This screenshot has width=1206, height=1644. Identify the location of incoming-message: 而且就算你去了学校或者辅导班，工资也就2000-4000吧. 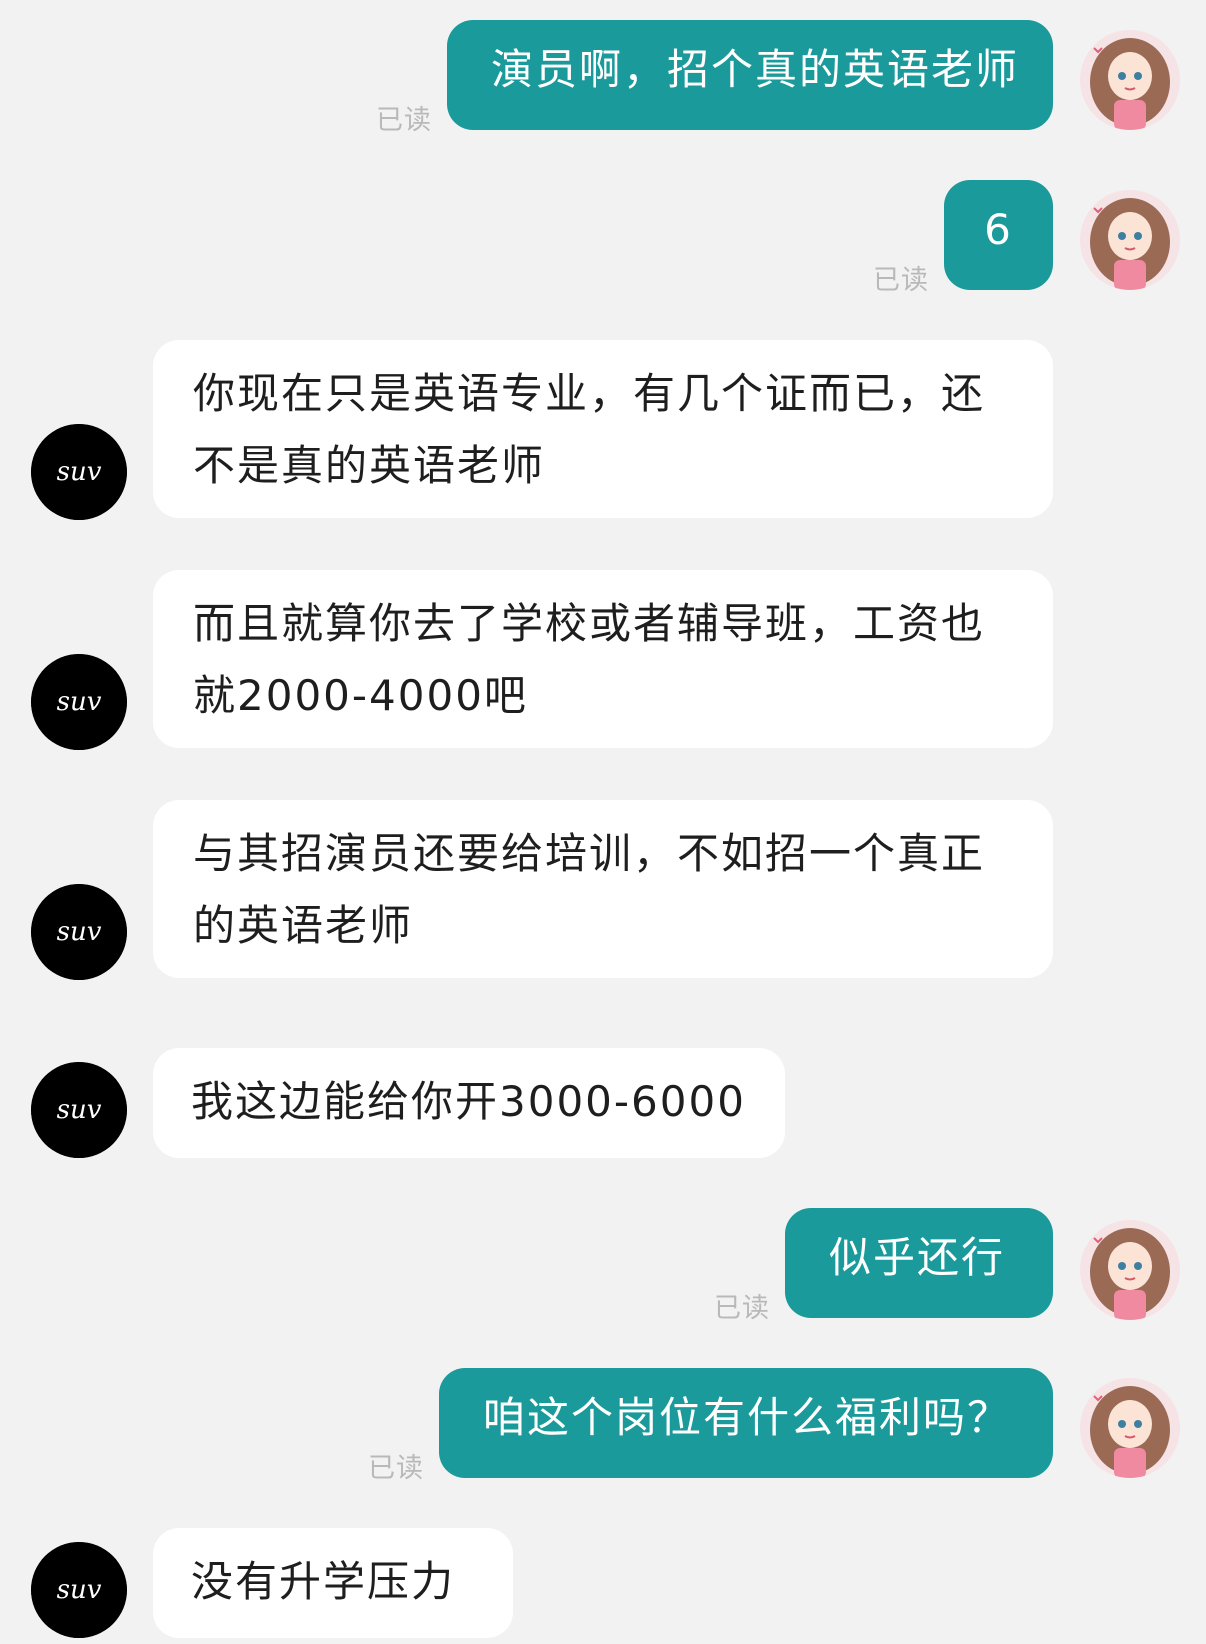
(603, 659).